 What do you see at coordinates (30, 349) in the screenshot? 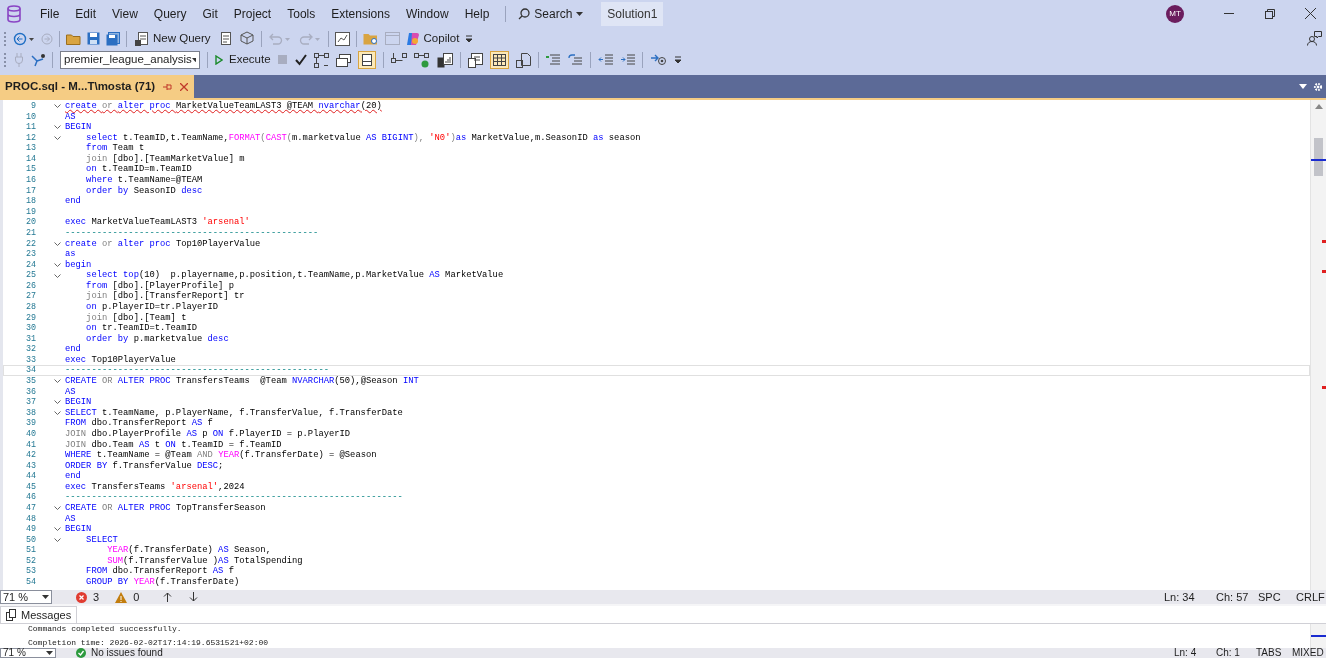
I see `line-number: 32` at bounding box center [30, 349].